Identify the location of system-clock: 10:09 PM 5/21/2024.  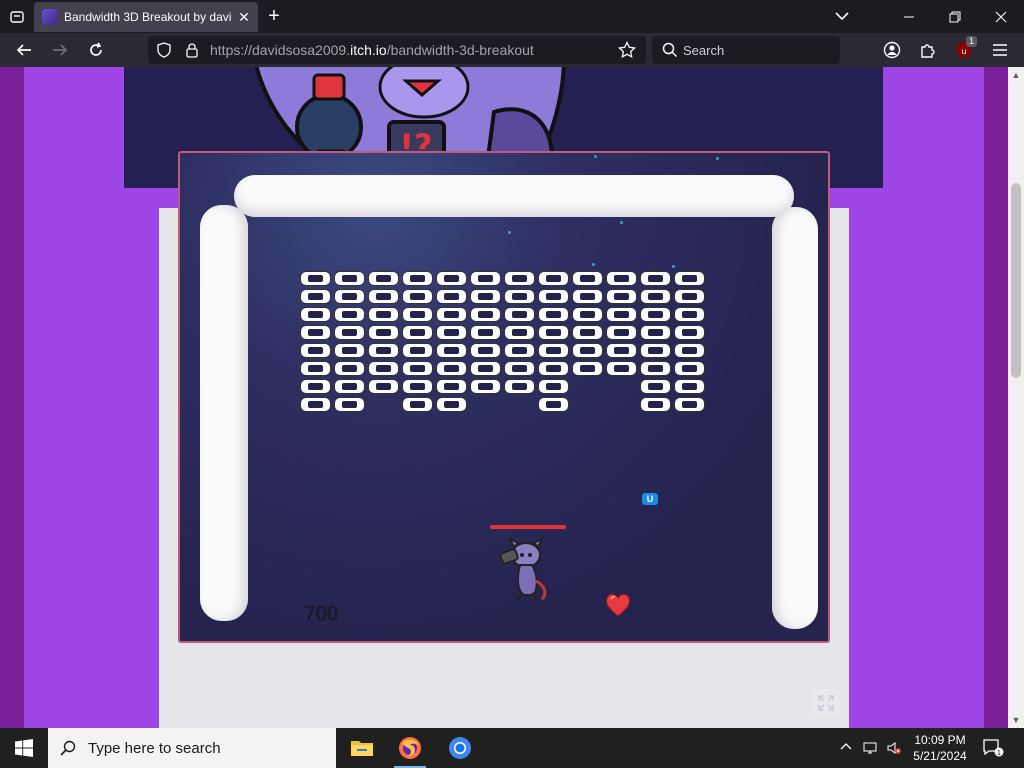
(940, 748).